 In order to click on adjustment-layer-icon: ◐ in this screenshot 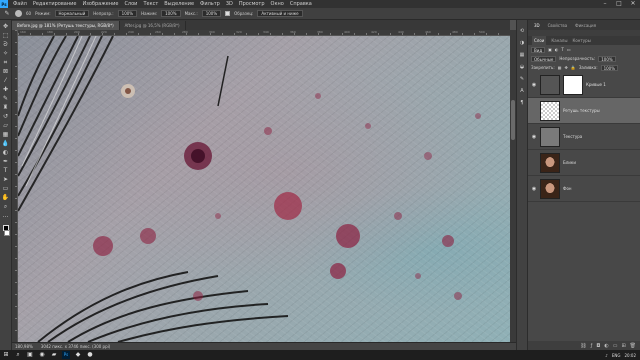, I will do `click(606, 346)`.